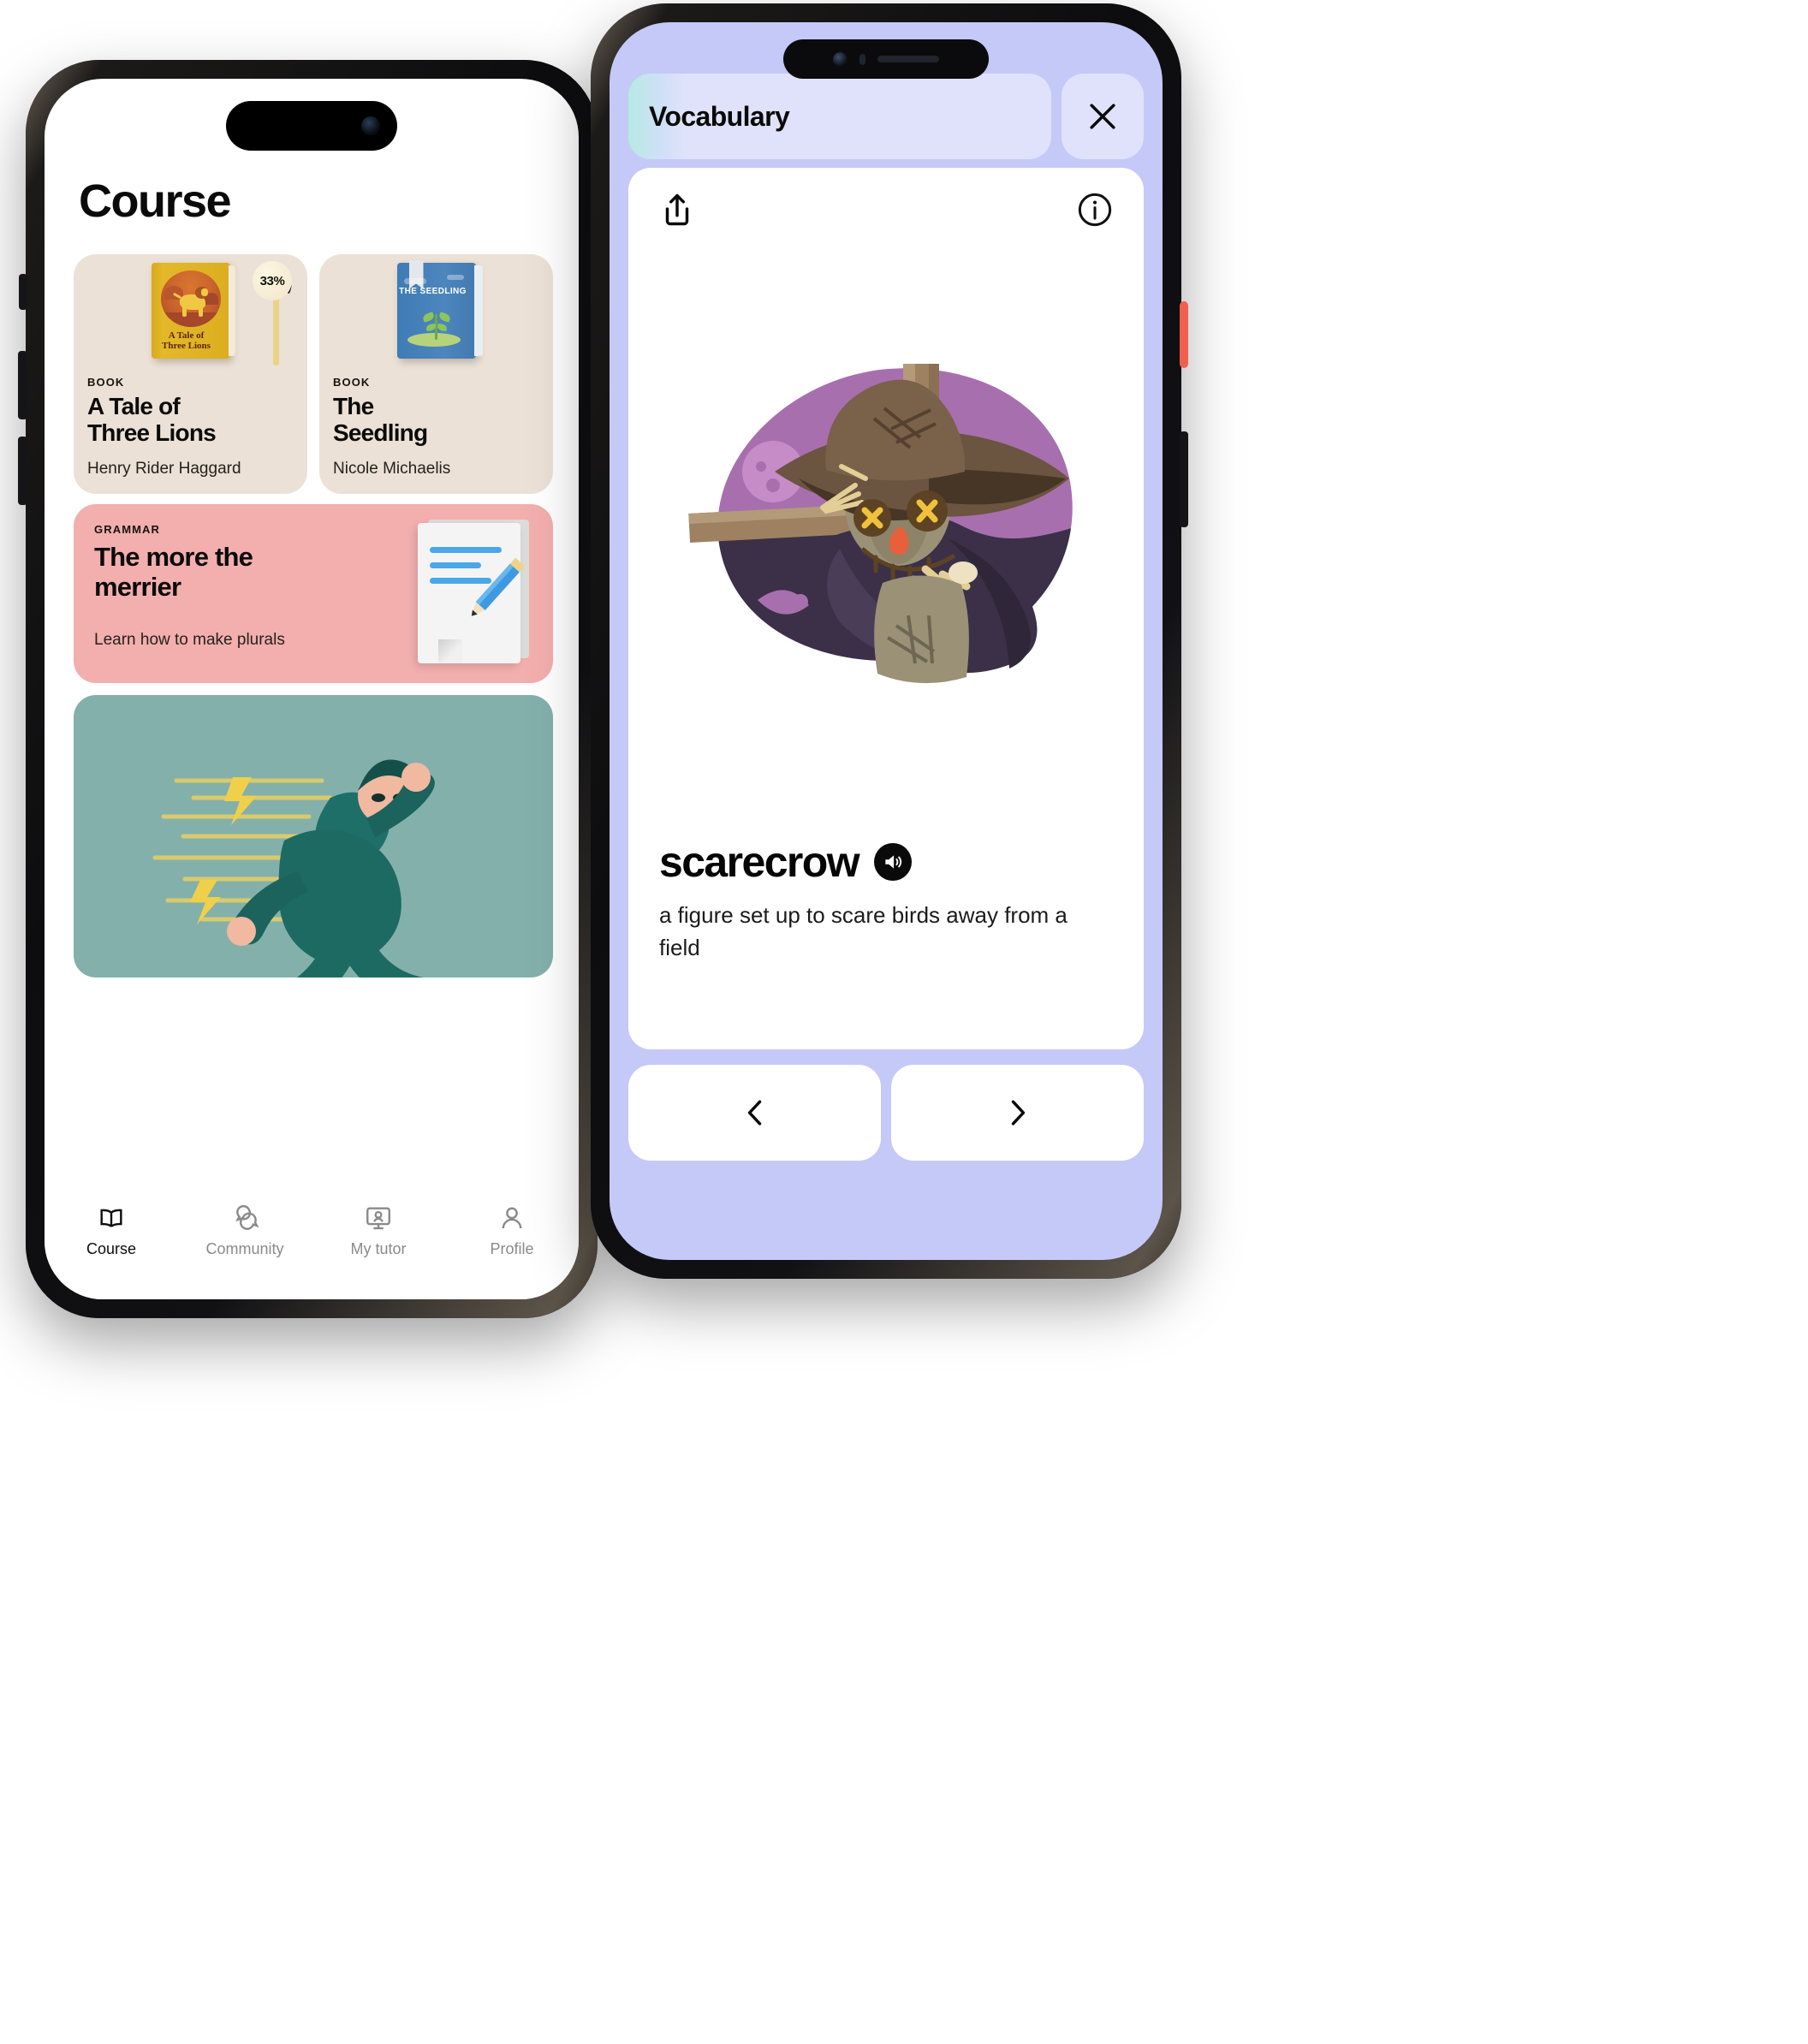 The width and height of the screenshot is (1808, 2044). I want to click on book-cover-wrap: THE SEEDLING, so click(436, 310).